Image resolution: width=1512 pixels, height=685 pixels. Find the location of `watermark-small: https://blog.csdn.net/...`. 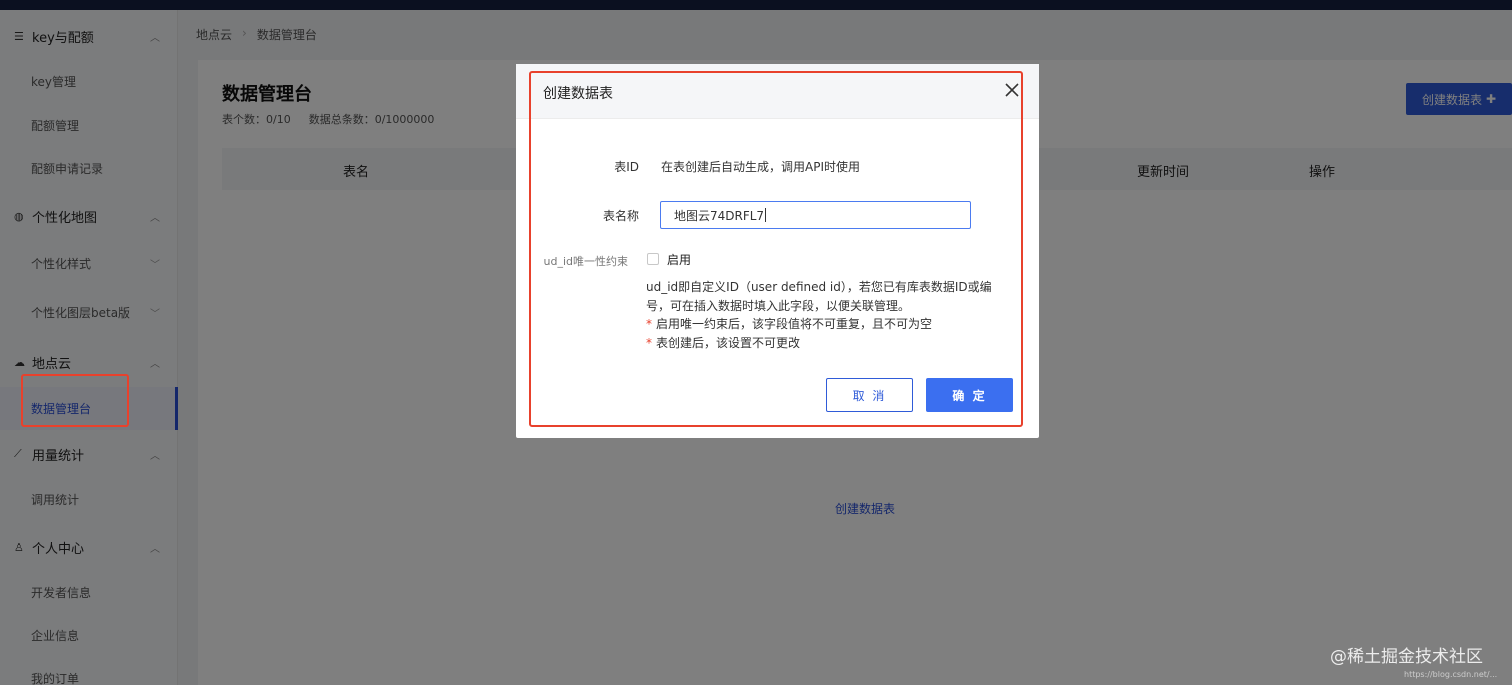

watermark-small: https://blog.csdn.net/... is located at coordinates (1451, 674).